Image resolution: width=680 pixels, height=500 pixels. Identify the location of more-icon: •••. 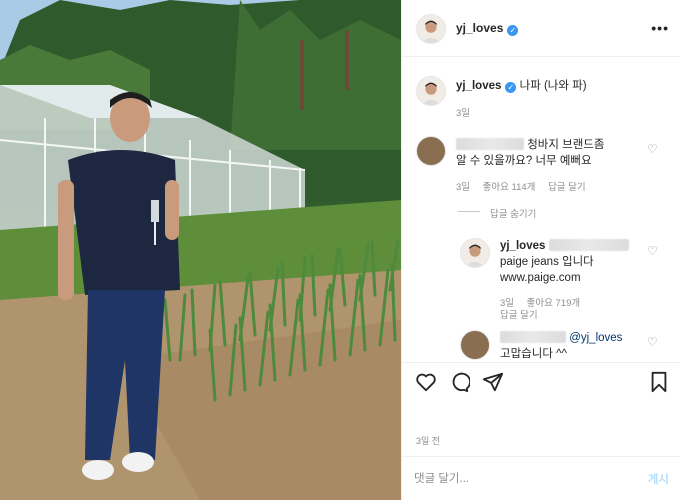
(660, 28).